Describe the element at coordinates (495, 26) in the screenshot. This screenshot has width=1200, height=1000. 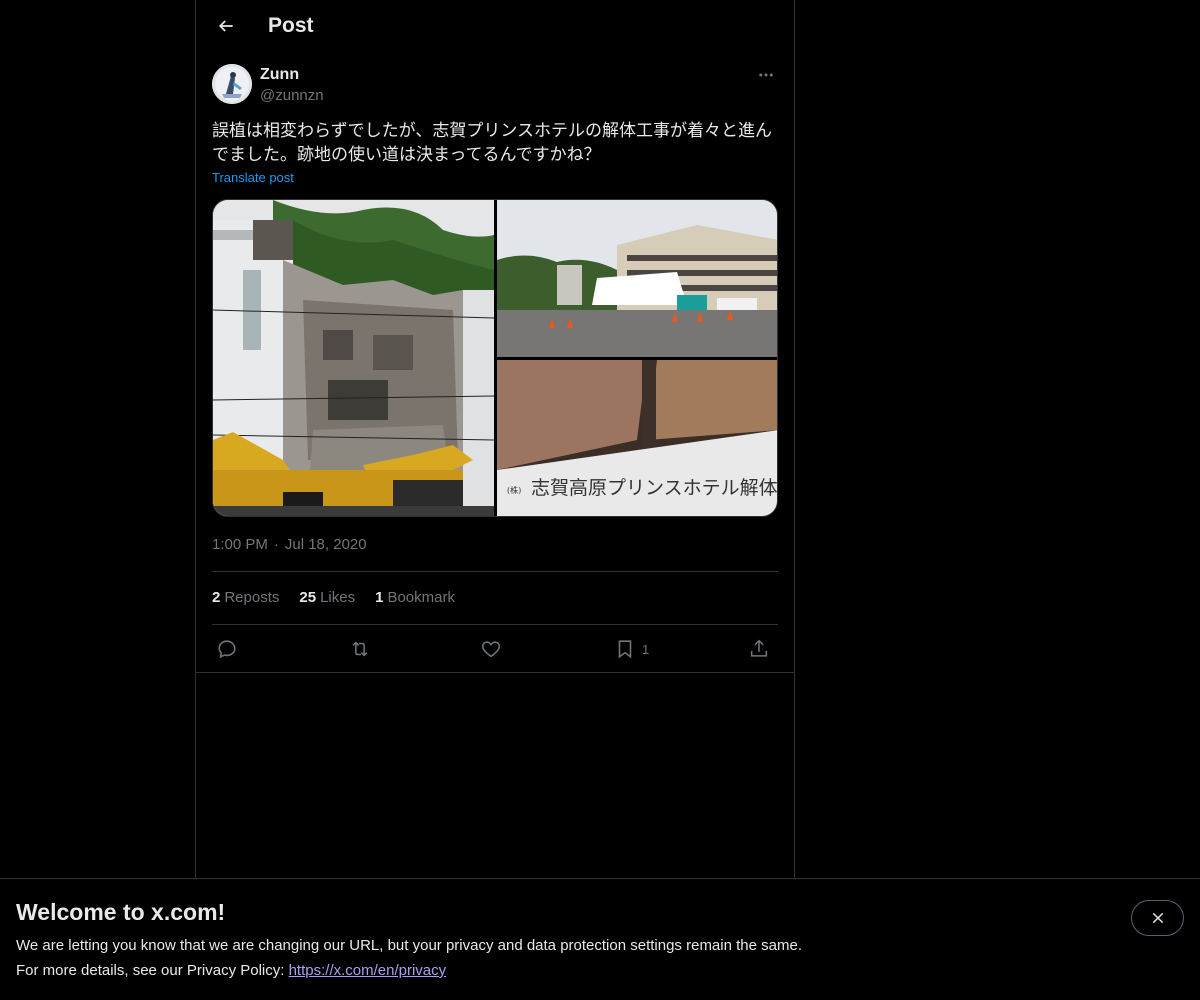
I see `post-header: Post` at that location.